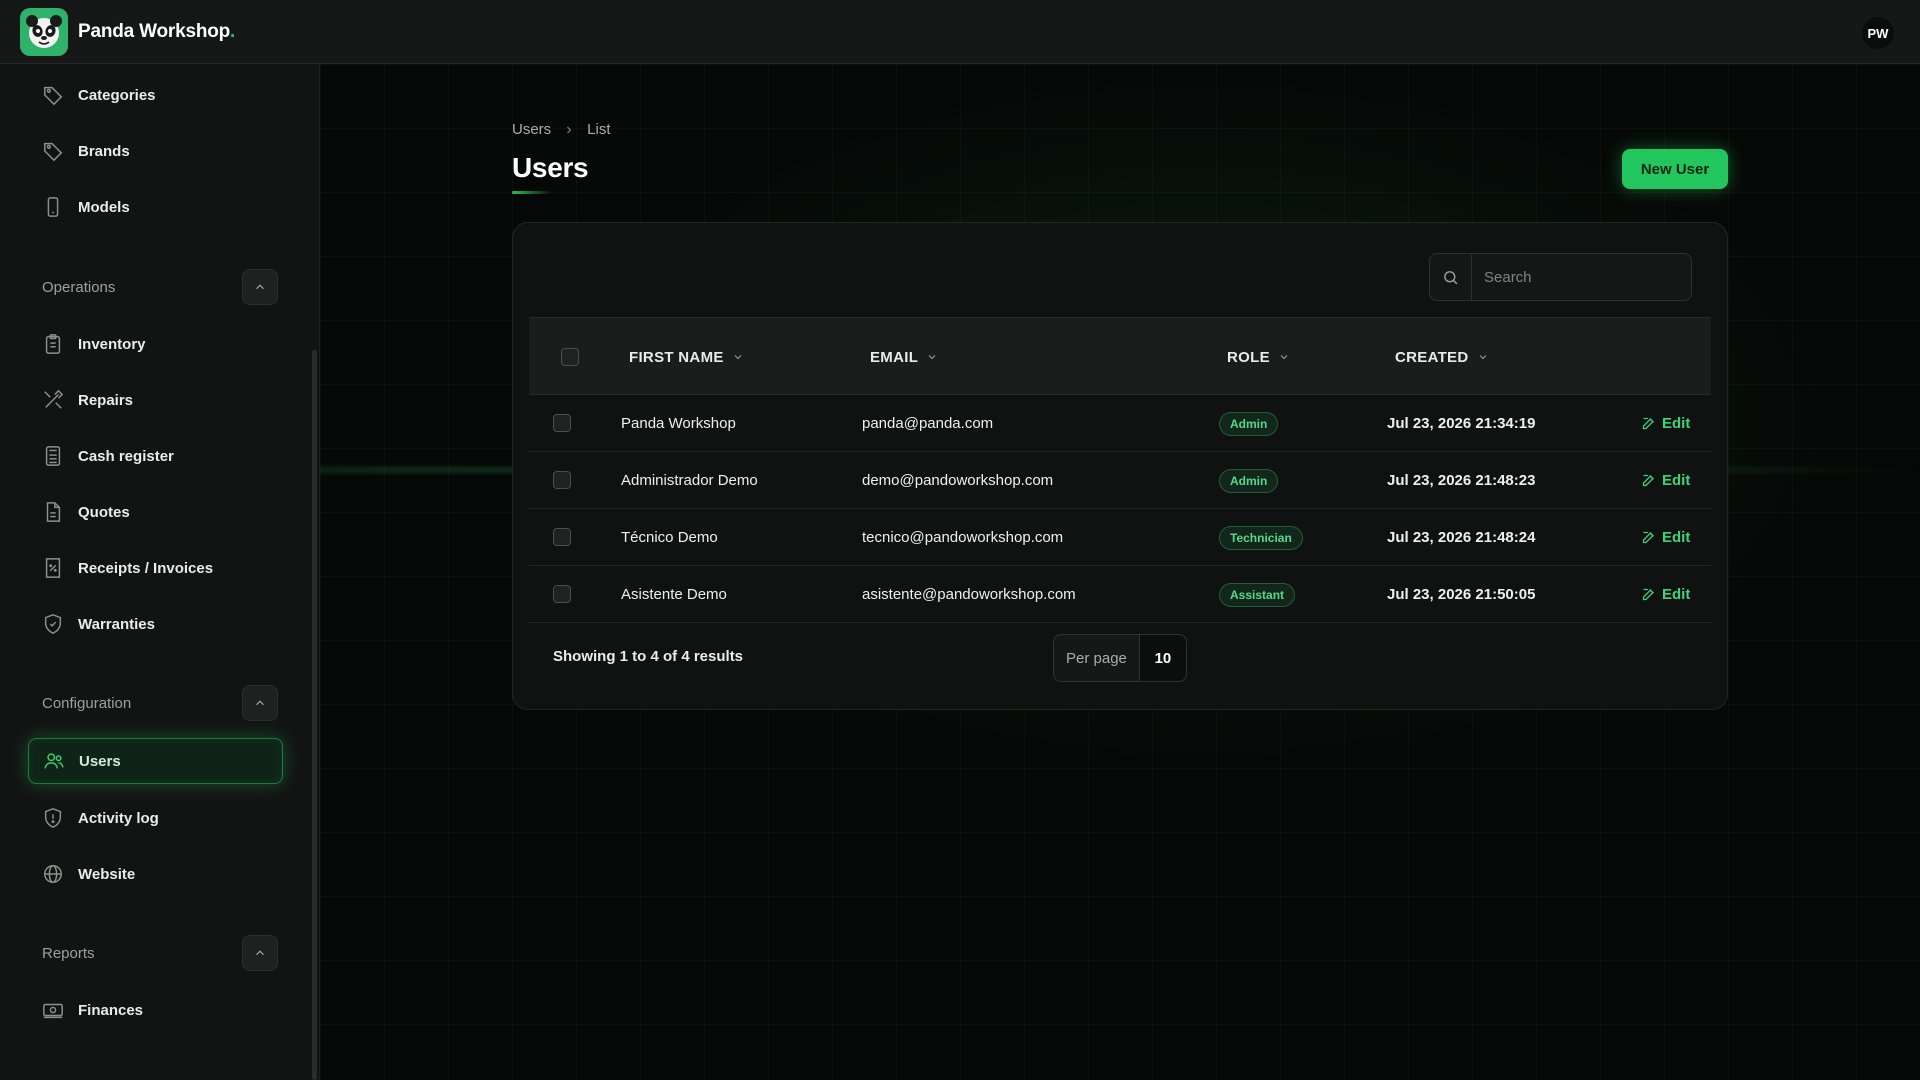 The height and width of the screenshot is (1080, 1920). I want to click on search-field, so click(1560, 277).